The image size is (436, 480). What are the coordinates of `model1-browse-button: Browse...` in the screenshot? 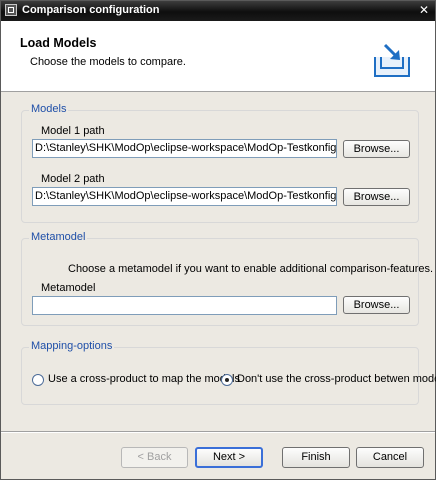 It's located at (376, 149).